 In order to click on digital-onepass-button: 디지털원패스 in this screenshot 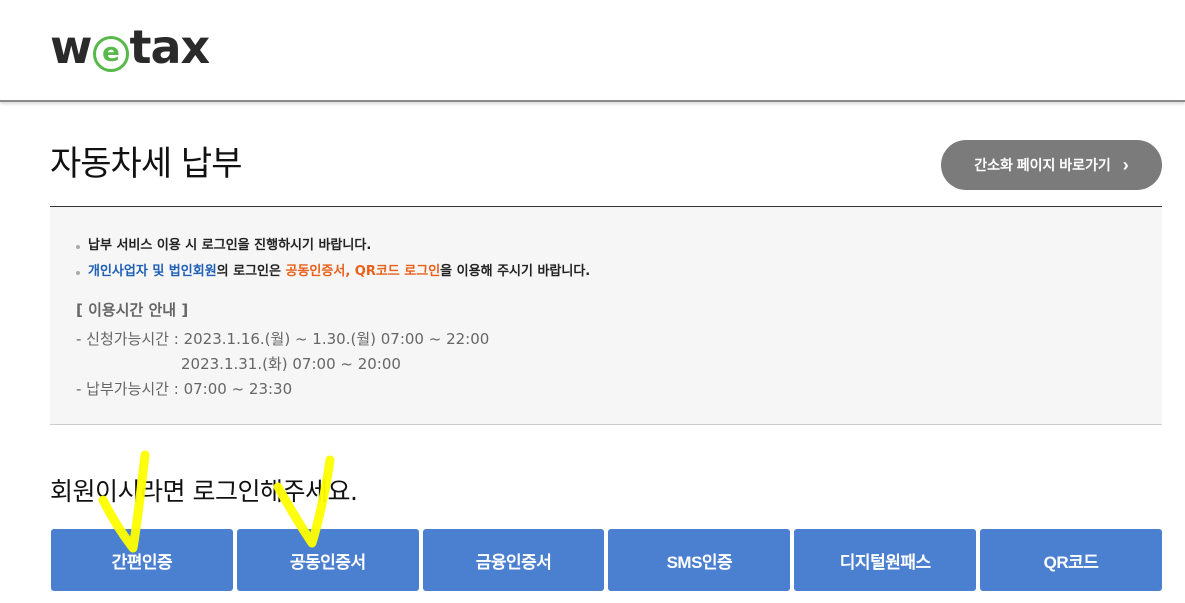, I will do `click(885, 560)`.